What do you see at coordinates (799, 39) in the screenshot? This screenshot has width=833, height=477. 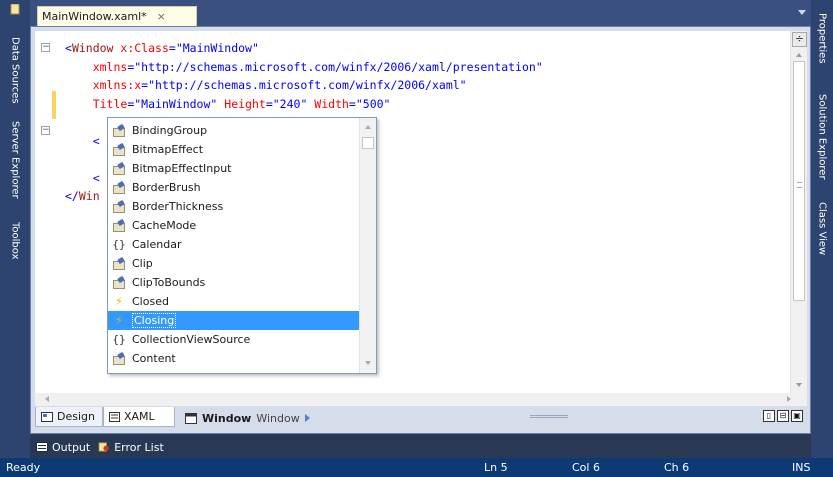 I see `split-editor-button: ÷` at bounding box center [799, 39].